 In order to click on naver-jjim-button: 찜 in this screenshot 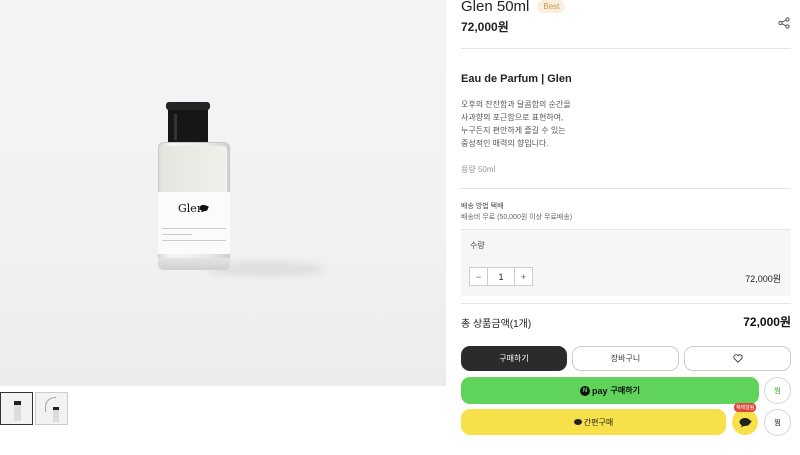, I will do `click(777, 390)`.